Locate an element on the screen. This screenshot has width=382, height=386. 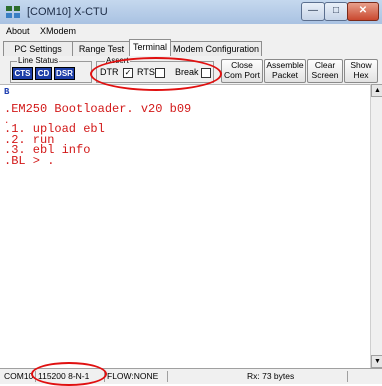
status-port: COM10 is located at coordinates (19, 376).